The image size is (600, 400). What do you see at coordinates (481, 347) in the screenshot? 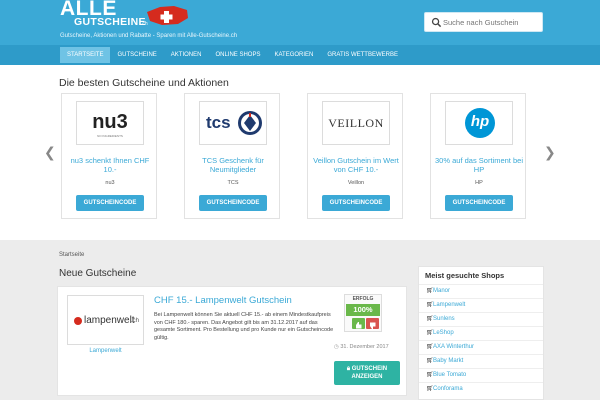
I see `shop-link-axa-winterthur: 🛒︎AXA Winterthur` at bounding box center [481, 347].